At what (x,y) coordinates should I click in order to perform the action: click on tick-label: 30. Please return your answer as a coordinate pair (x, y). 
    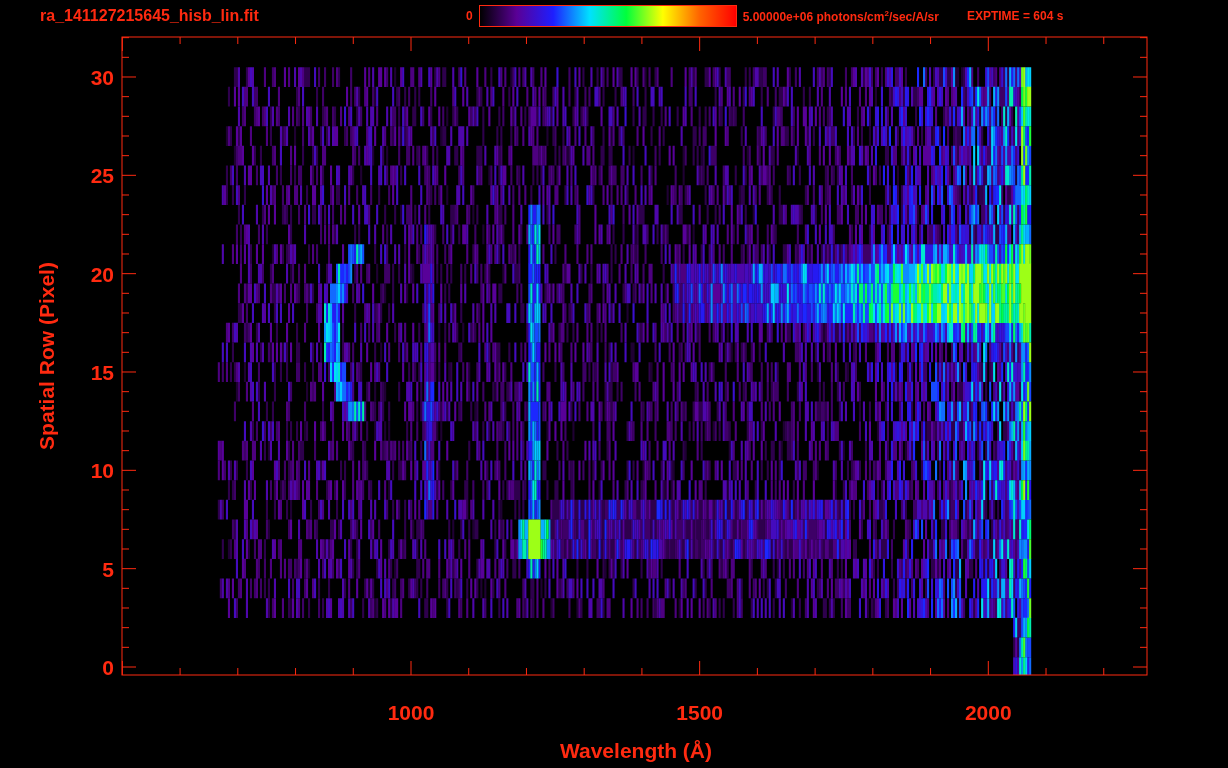
    Looking at the image, I should click on (102, 77).